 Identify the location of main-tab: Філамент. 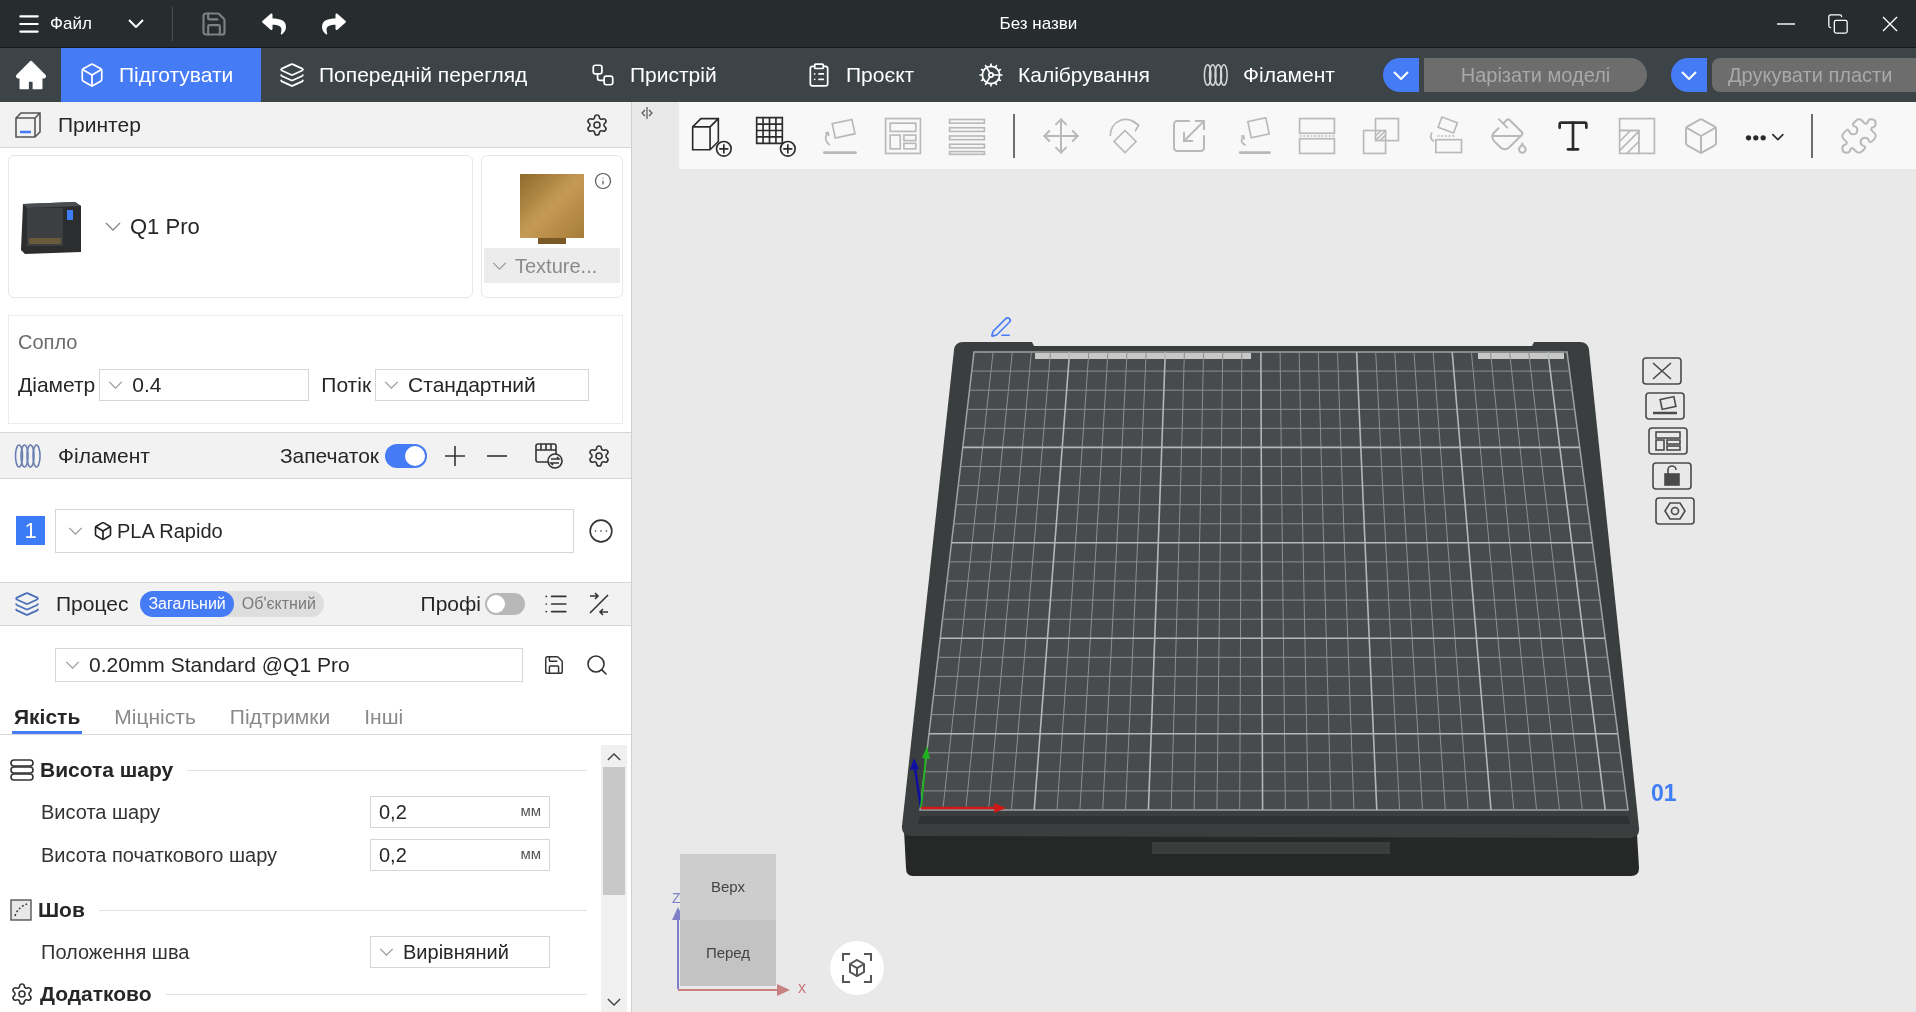
(1280, 75).